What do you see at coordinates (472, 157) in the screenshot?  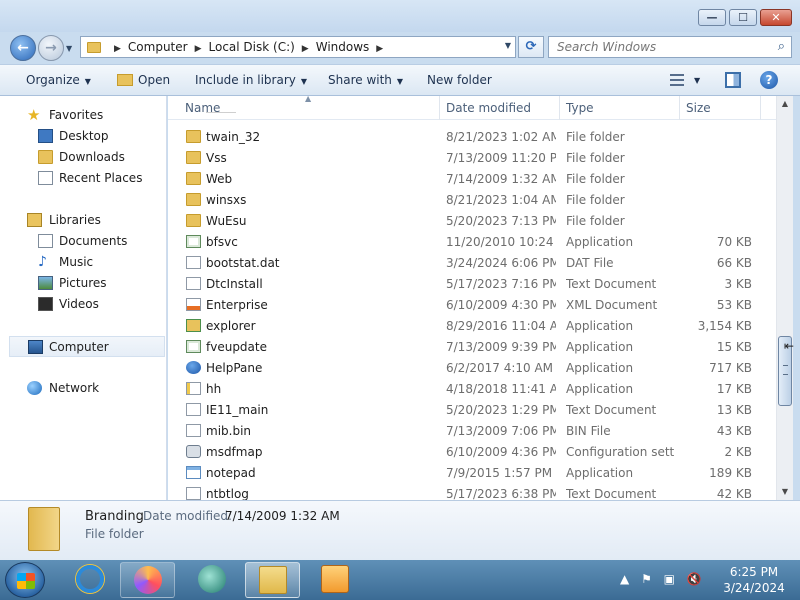 I see `file-row: Vss 7/13/2009 11:20 PM File folder` at bounding box center [472, 157].